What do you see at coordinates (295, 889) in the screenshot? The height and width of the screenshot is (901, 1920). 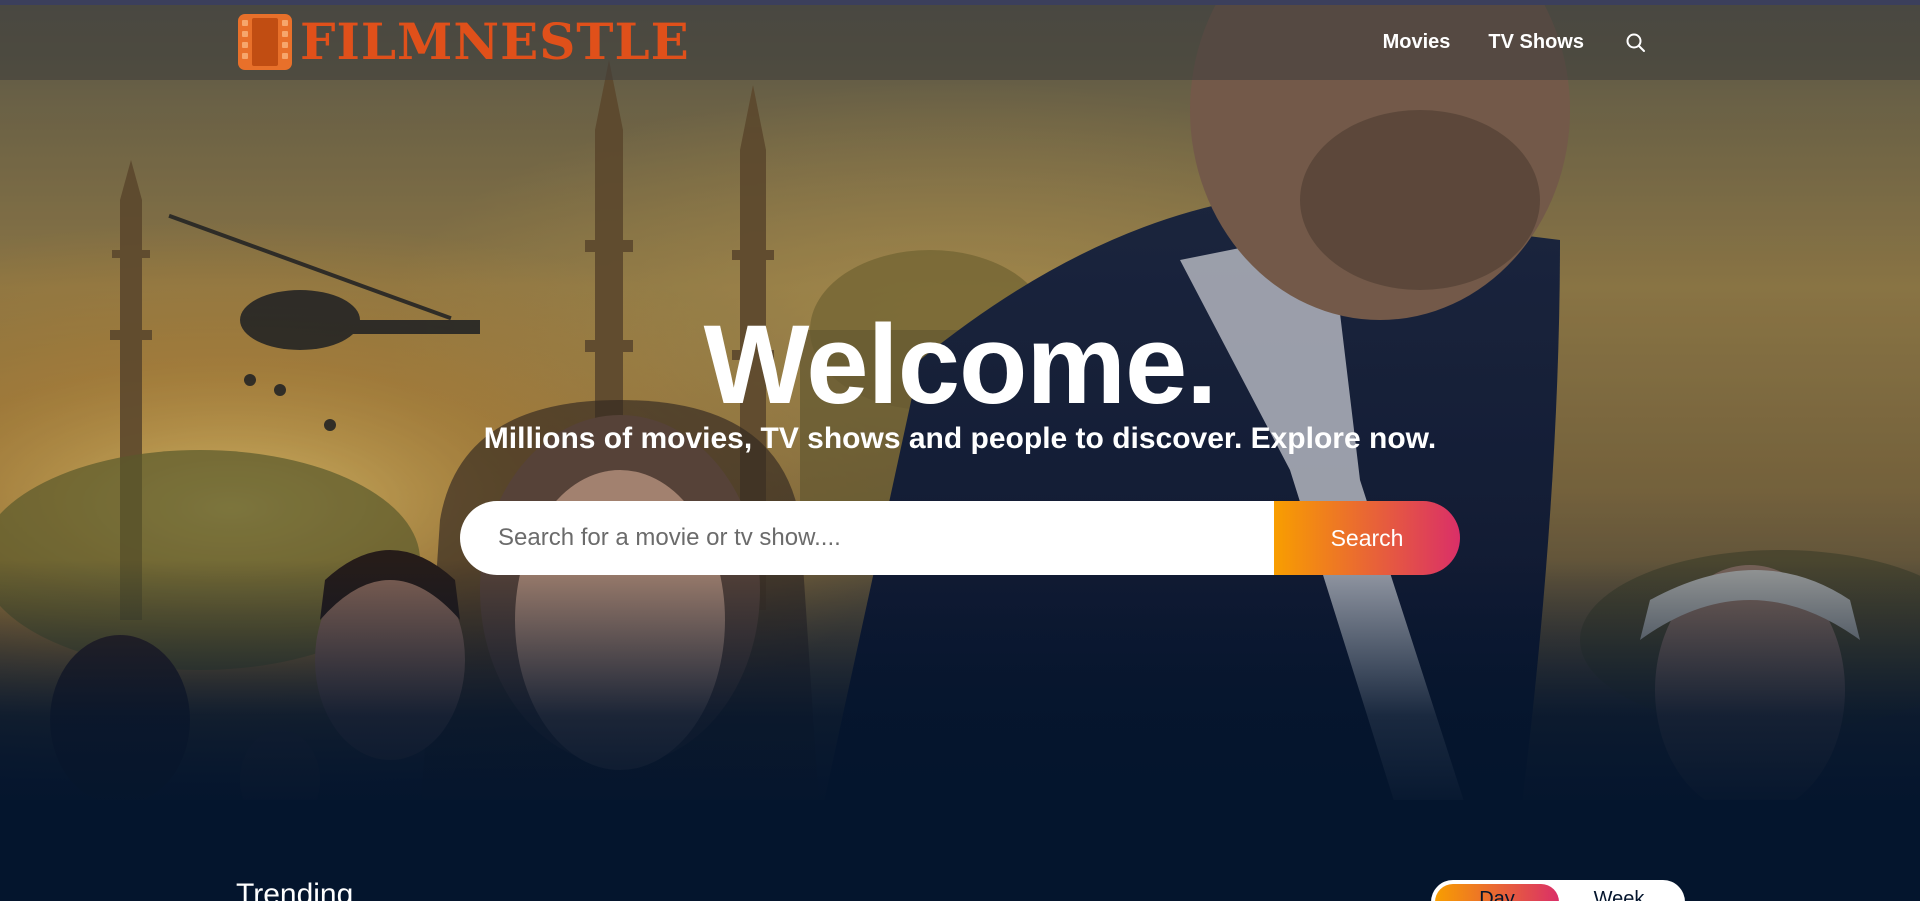 I see `trending-title: Trending` at bounding box center [295, 889].